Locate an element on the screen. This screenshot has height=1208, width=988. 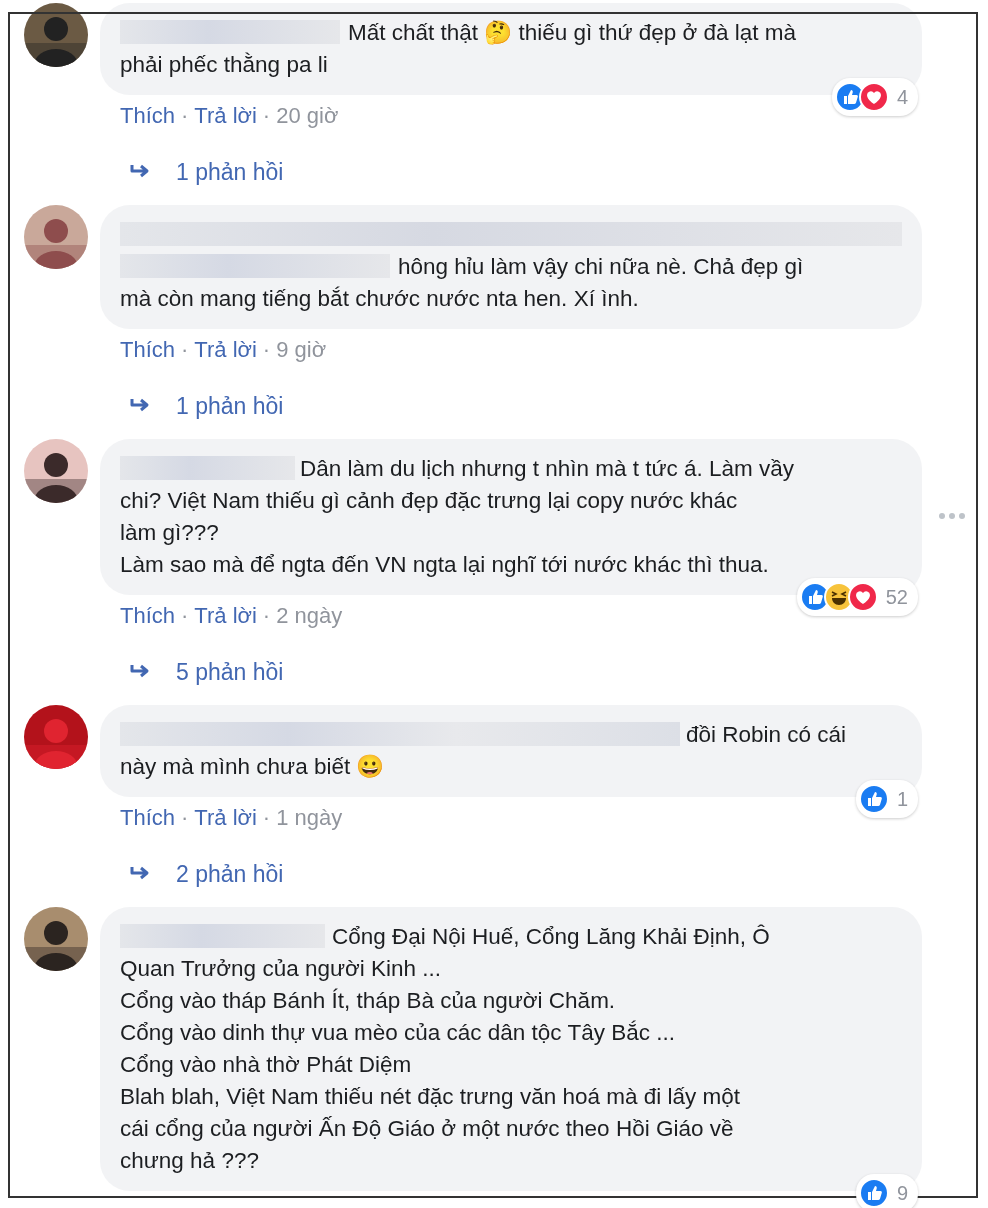
comment-text: Cổng Đại Nội Huế, Cổng Lăng Khải Định, Ô Quan Trưởng của người Kinh ... Cổng vào tháp Bánh Ít, tháp Bà của người Chăm. Cổng vào dinh thự vua mèo của các dân tộc Tây Bắc ... Cổng vào nhà thờ Phát Diệm Blah blah, Việt Nam thiếu nét đặc trưng văn hoá mà đi lấy một cái cổng của người Ấn Độ Giáo ở một nước theo Hồi Giáo về chưng hả ??? is located at coordinates (445, 1049).